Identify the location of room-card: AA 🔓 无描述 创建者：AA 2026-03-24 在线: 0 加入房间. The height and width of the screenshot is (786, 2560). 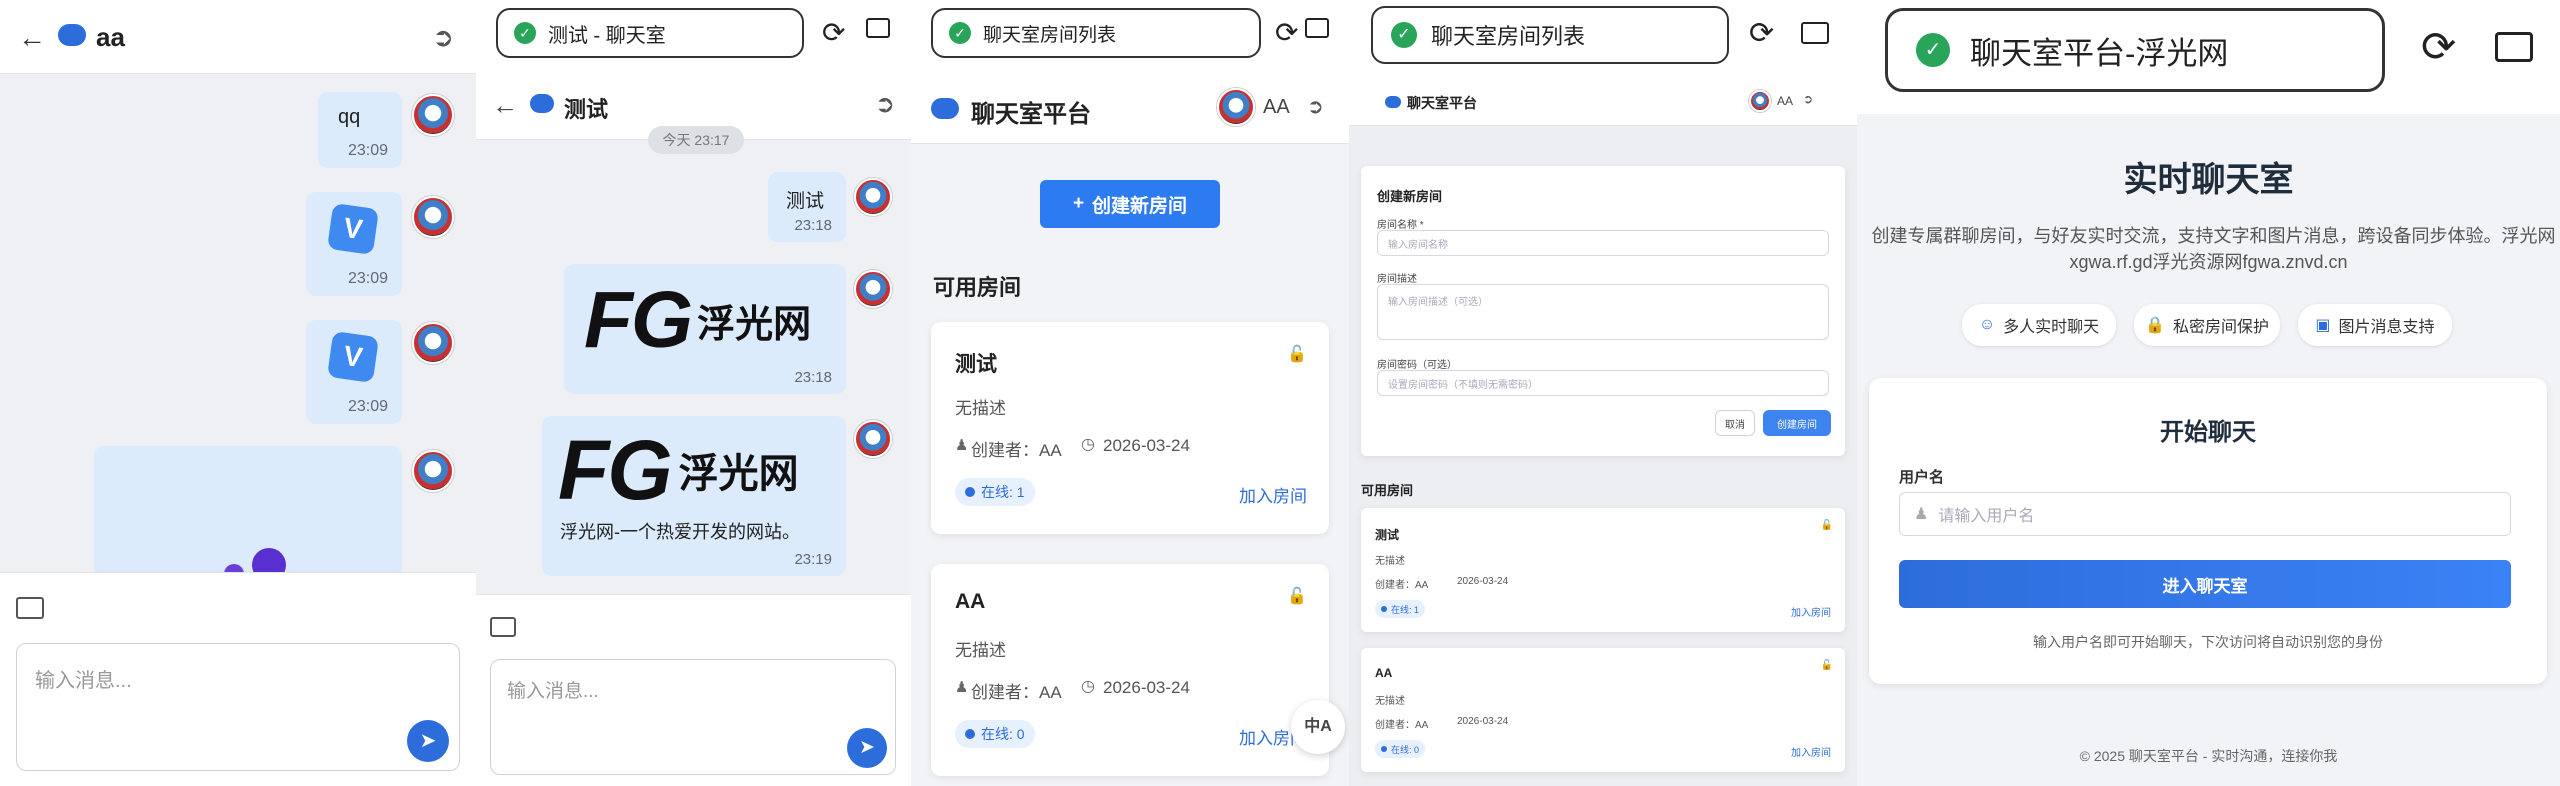
(1603, 710).